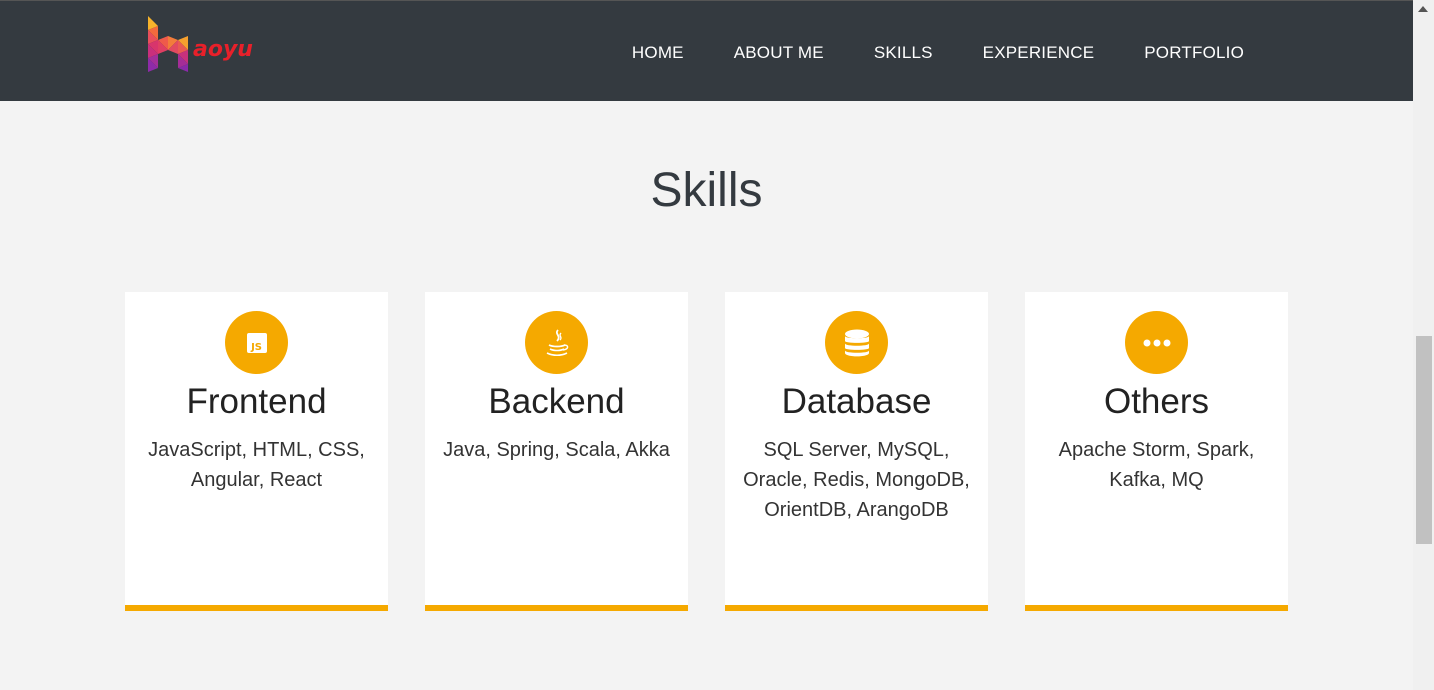 This screenshot has width=1434, height=690. What do you see at coordinates (223, 49) in the screenshot?
I see `svg-text: aoyu` at bounding box center [223, 49].